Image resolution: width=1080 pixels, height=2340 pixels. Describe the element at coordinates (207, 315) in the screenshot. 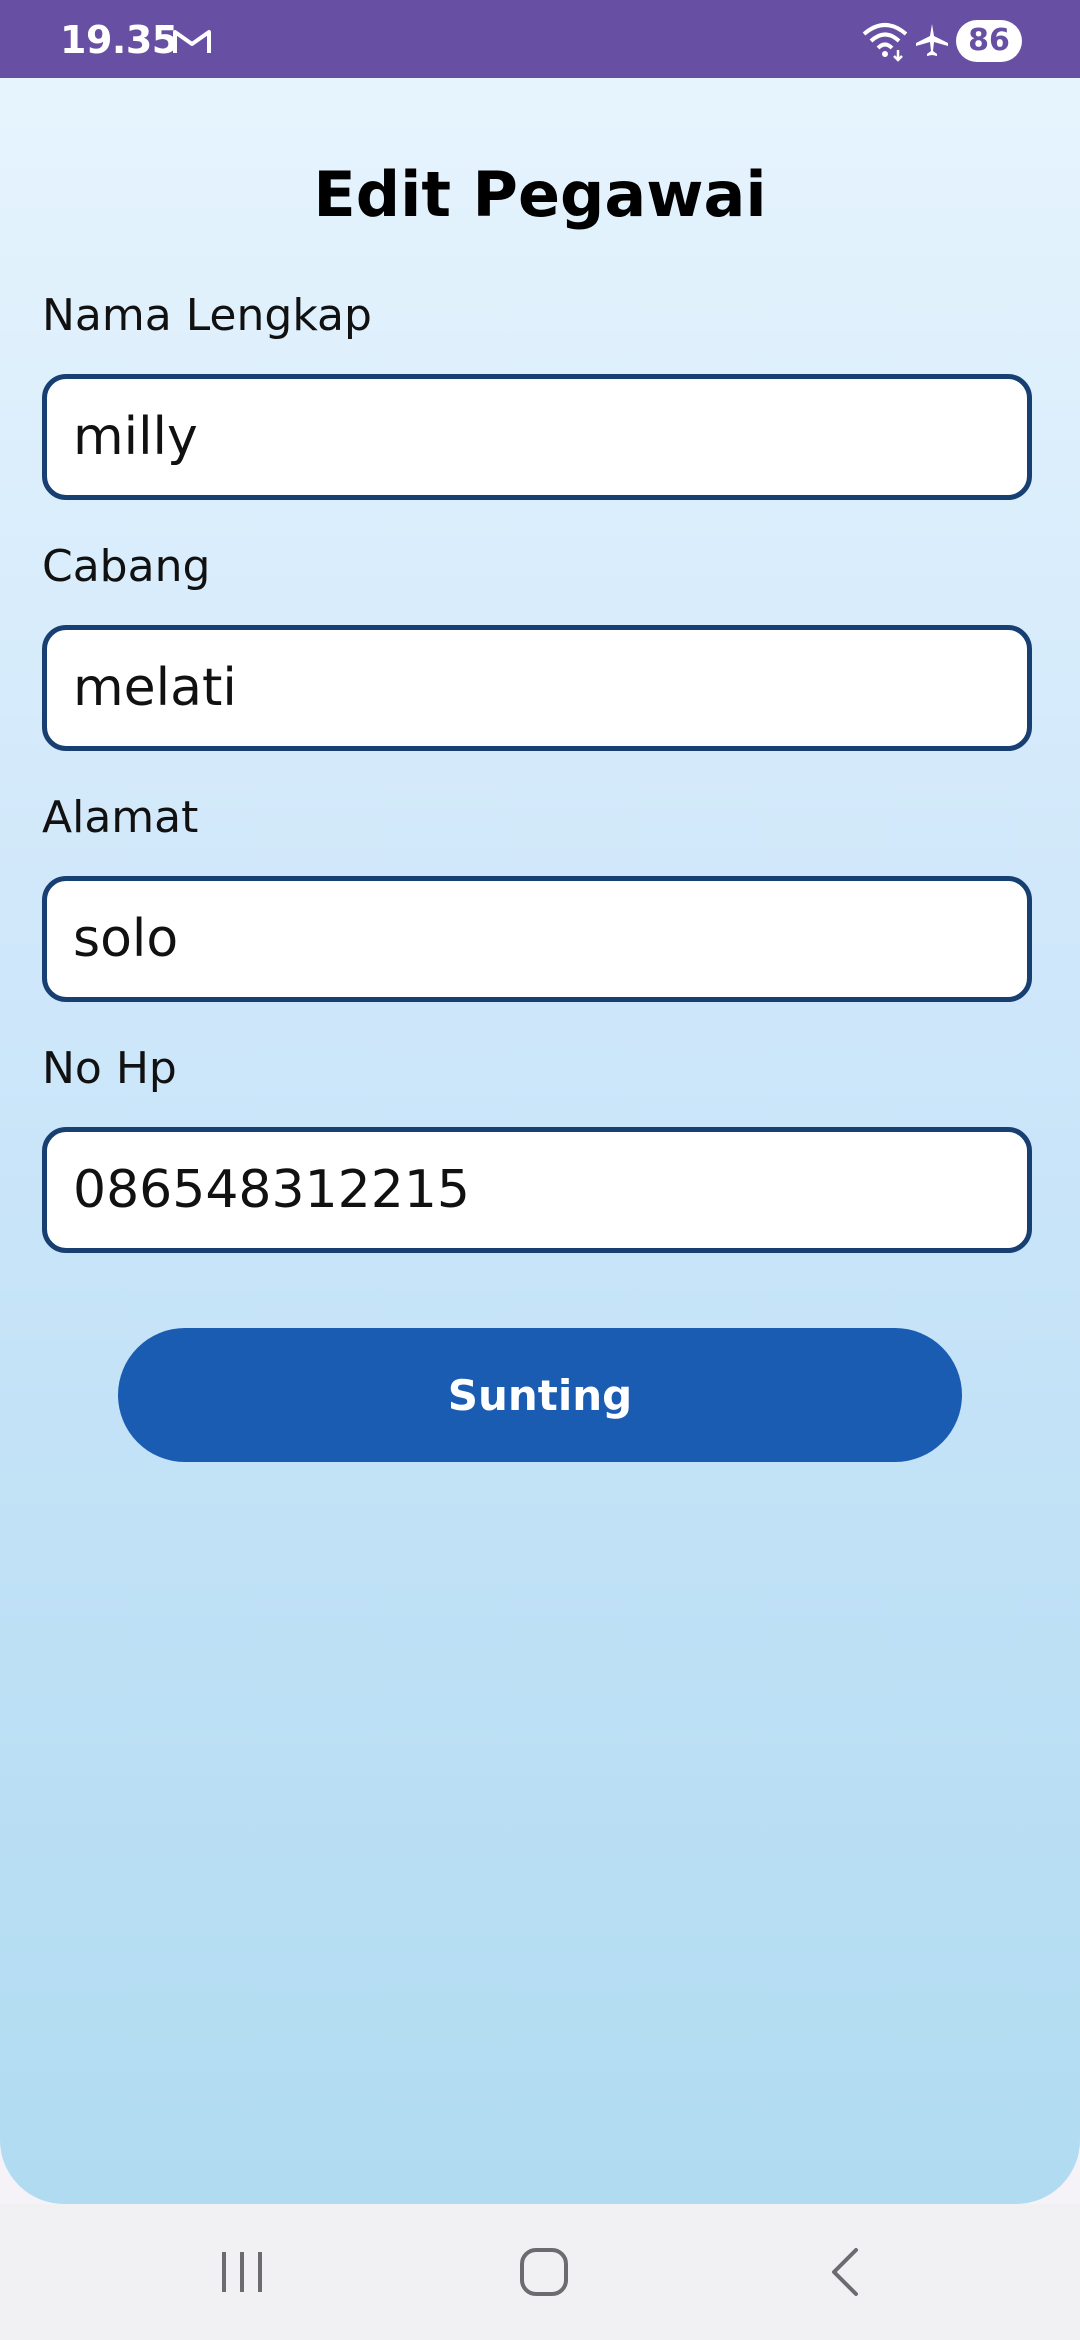

I see `full-name-label: Nama Lengkap` at that location.